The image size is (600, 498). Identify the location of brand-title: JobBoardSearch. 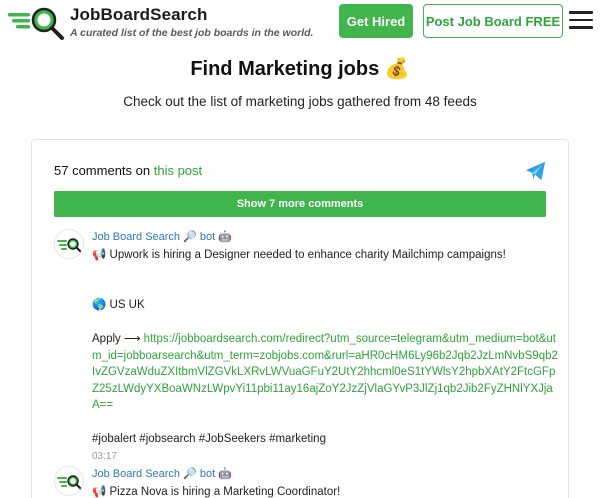
(138, 15).